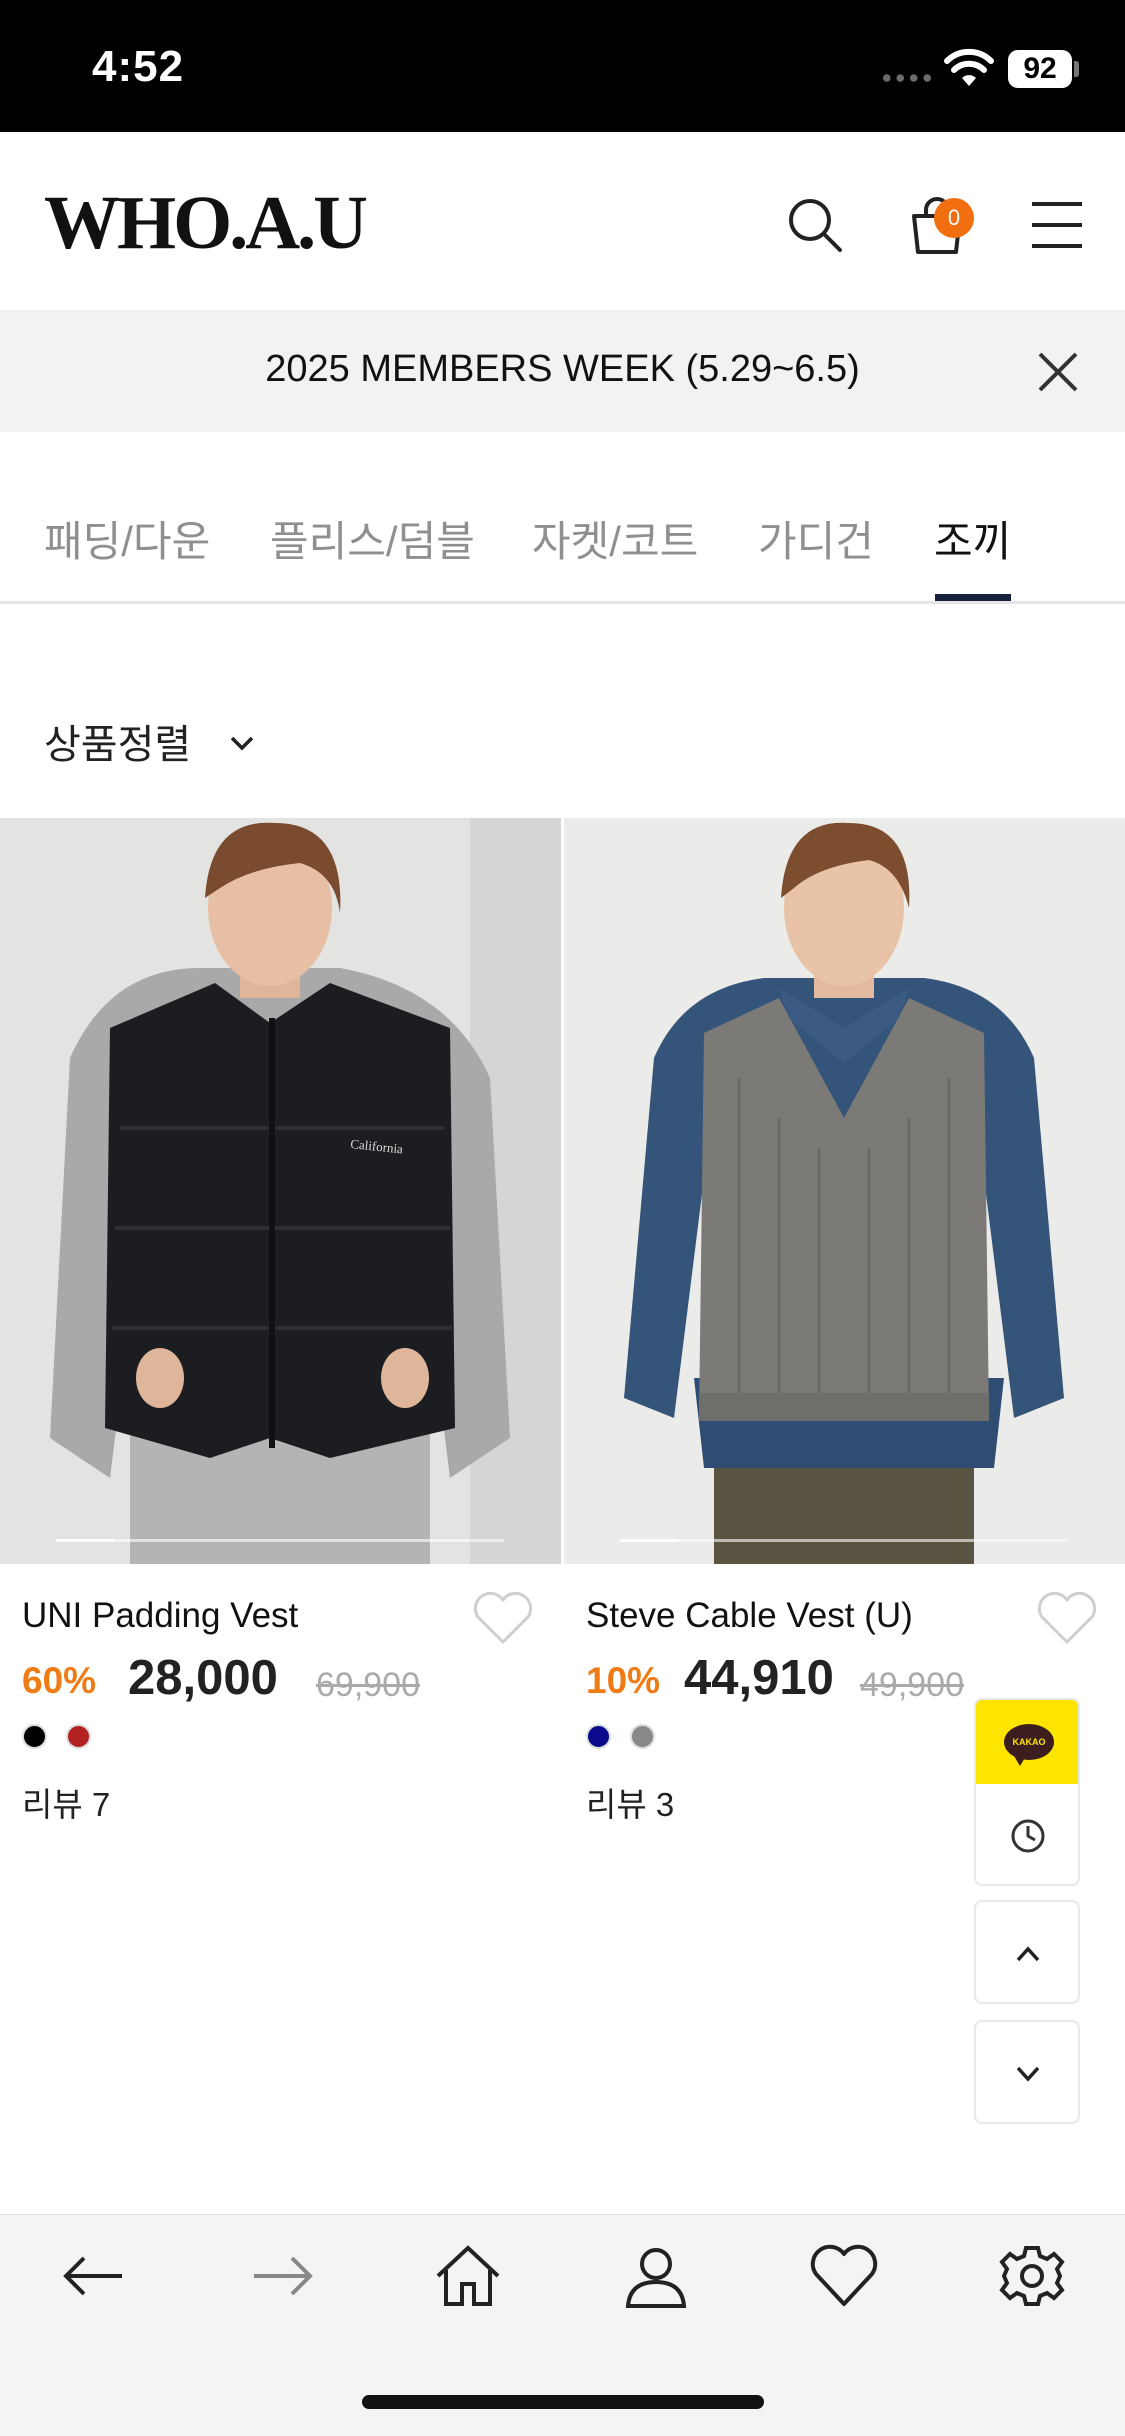 This screenshot has width=1125, height=2436. What do you see at coordinates (954, 218) in the screenshot?
I see `cart-count-badge: 0` at bounding box center [954, 218].